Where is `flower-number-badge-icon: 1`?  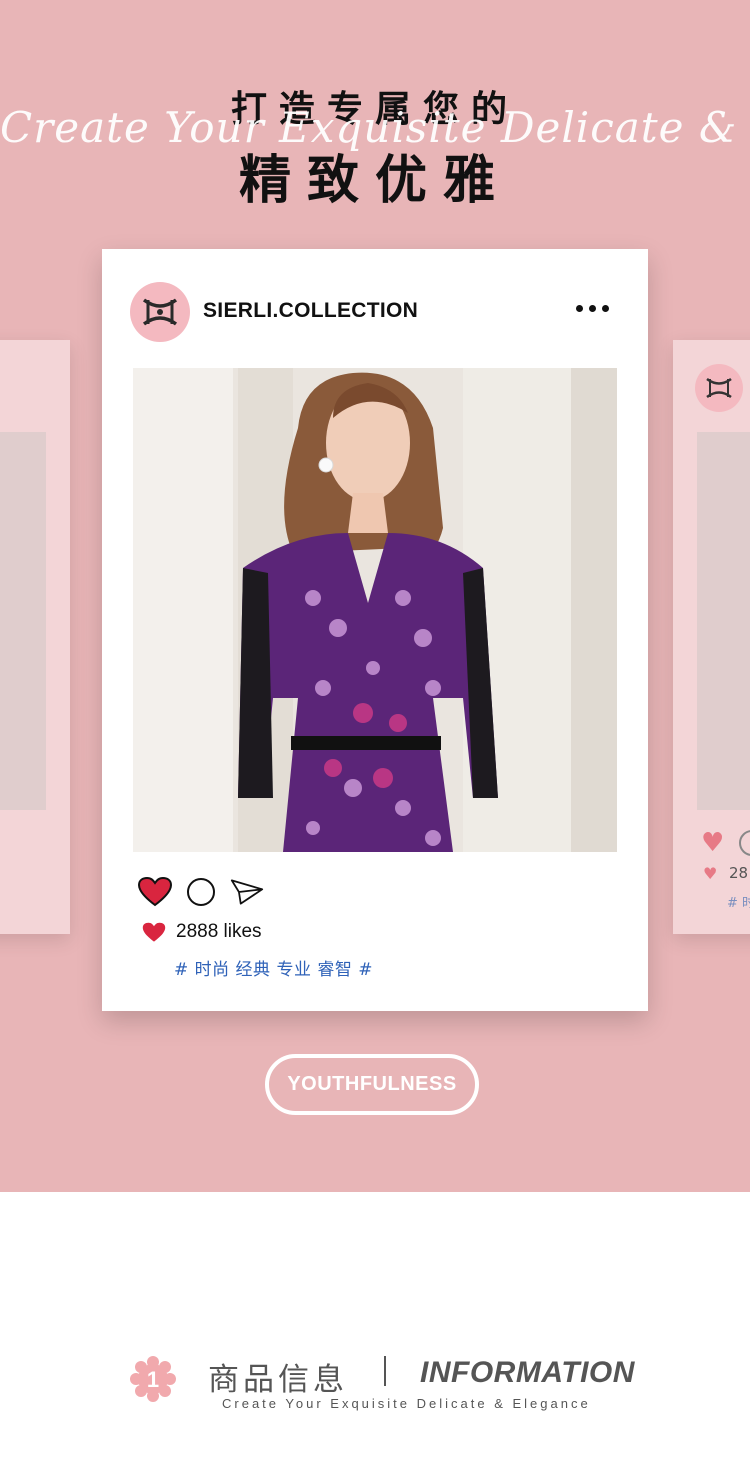 flower-number-badge-icon: 1 is located at coordinates (153, 1379).